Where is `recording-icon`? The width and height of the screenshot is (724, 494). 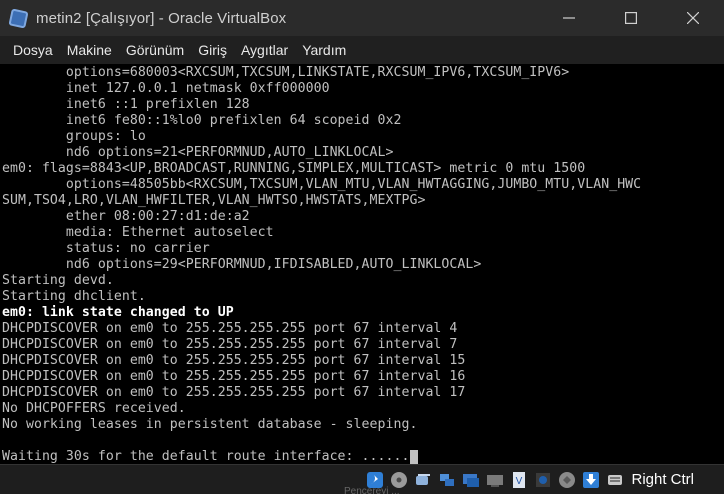 recording-icon is located at coordinates (543, 480).